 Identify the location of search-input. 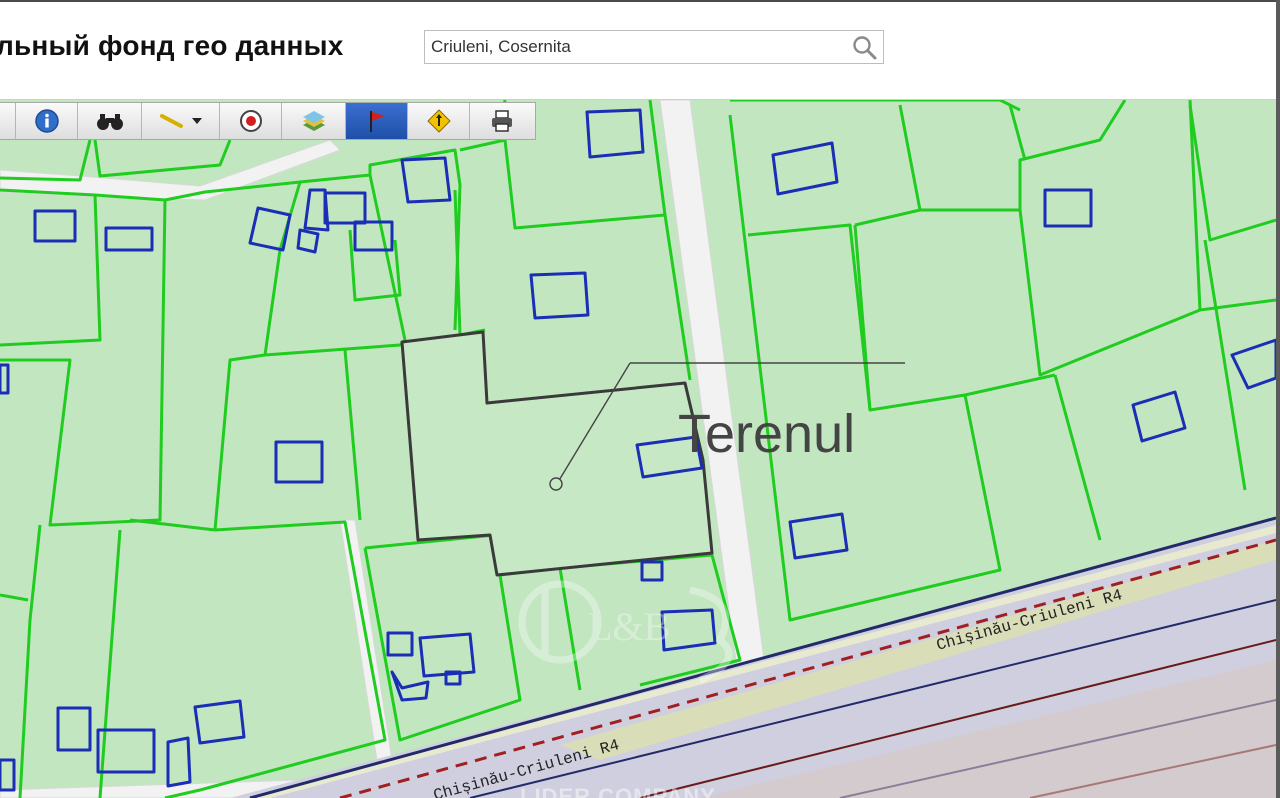
(635, 47).